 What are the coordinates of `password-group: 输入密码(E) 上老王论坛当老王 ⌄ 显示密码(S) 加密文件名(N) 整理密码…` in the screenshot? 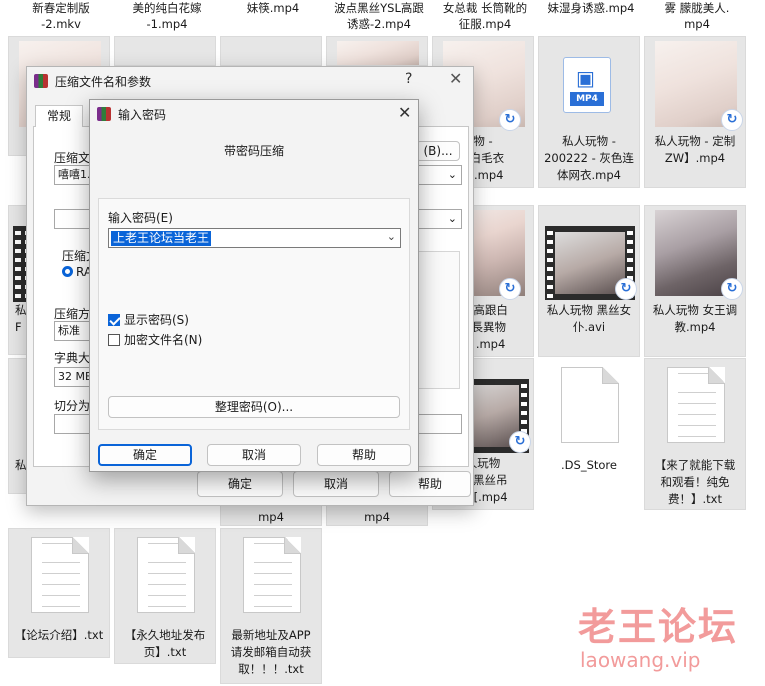 It's located at (254, 314).